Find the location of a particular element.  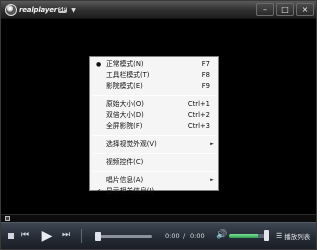

menu-item-original-size: 原始大小(O) Ctrl+1 is located at coordinates (154, 104).